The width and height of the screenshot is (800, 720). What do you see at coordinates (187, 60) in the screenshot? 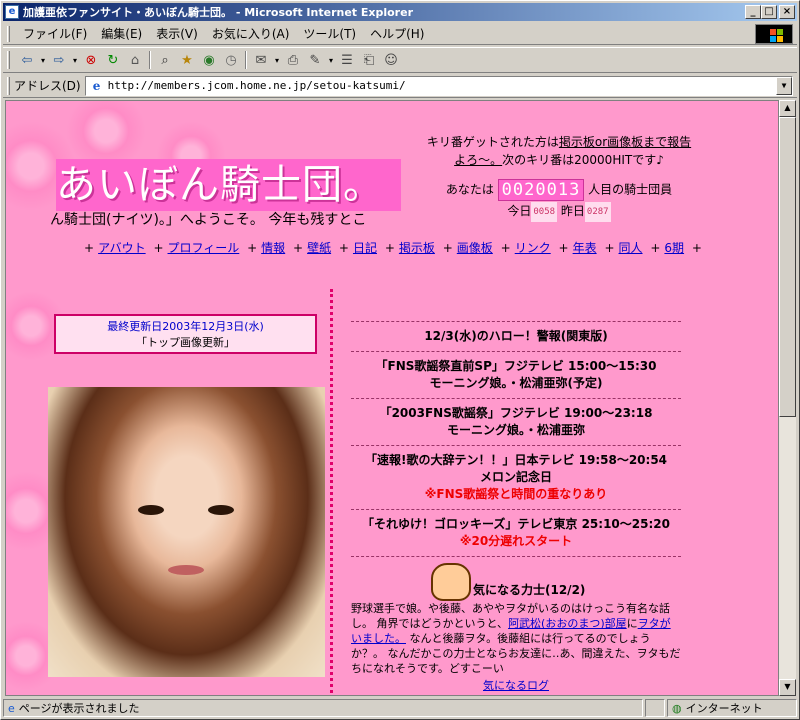
I see `favorites-icon: ★` at bounding box center [187, 60].